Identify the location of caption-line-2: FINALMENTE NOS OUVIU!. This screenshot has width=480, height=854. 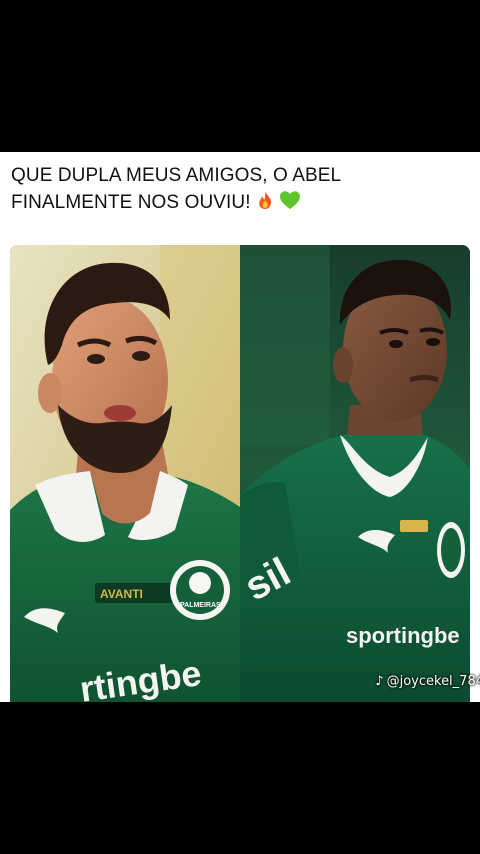
(241, 203).